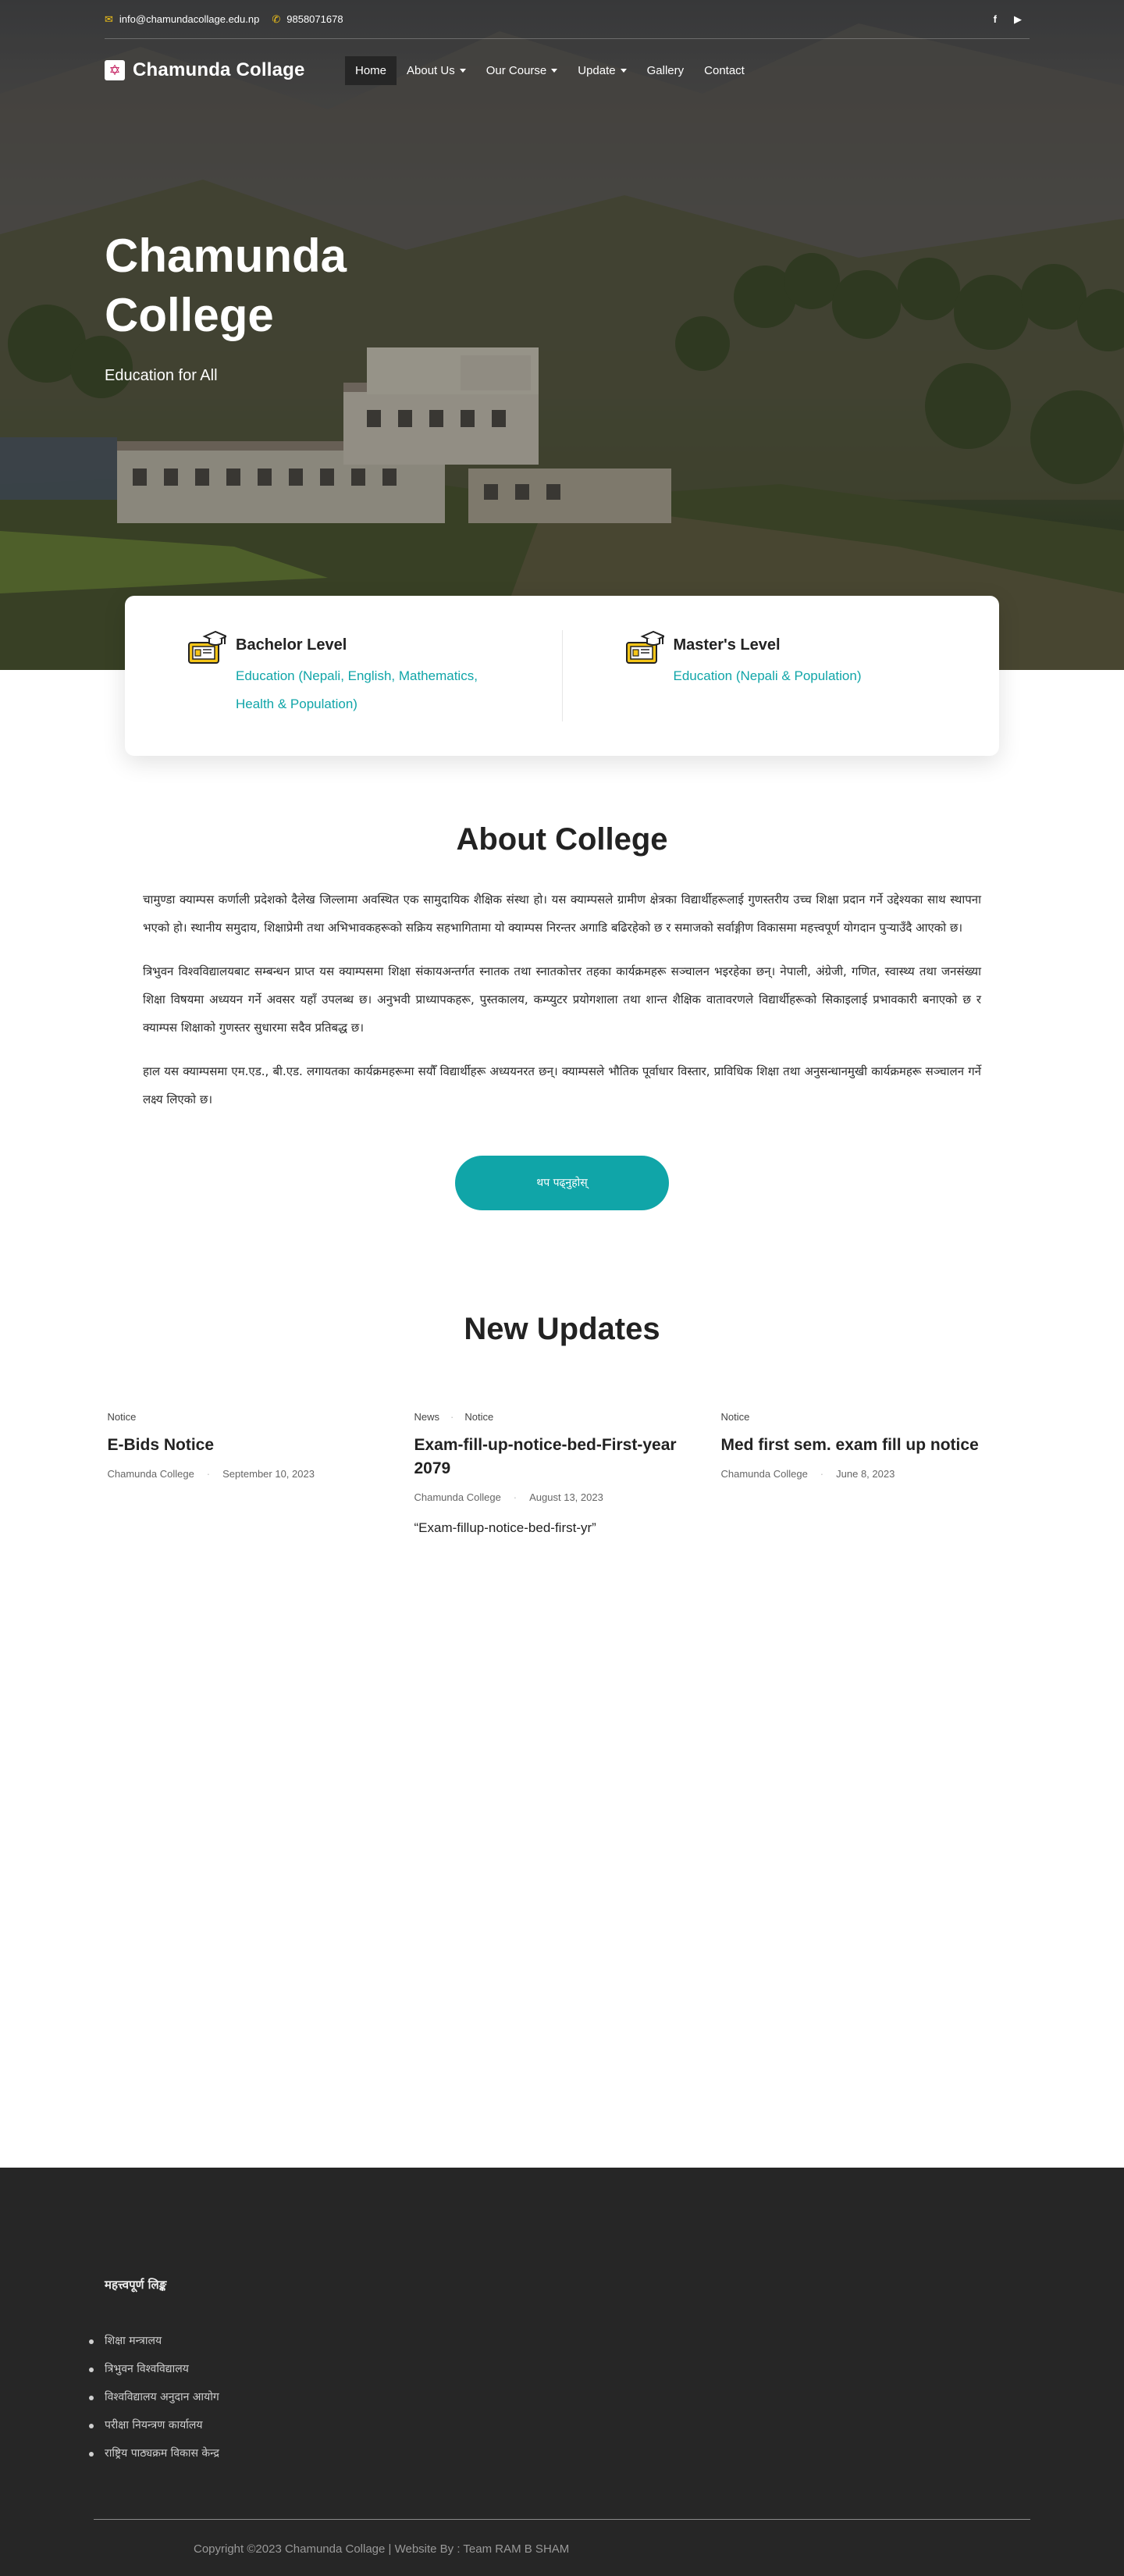 This screenshot has height=2576, width=1124. I want to click on post-excerpt: “Exam-fillup-notice-bed-first-yr”, so click(505, 1527).